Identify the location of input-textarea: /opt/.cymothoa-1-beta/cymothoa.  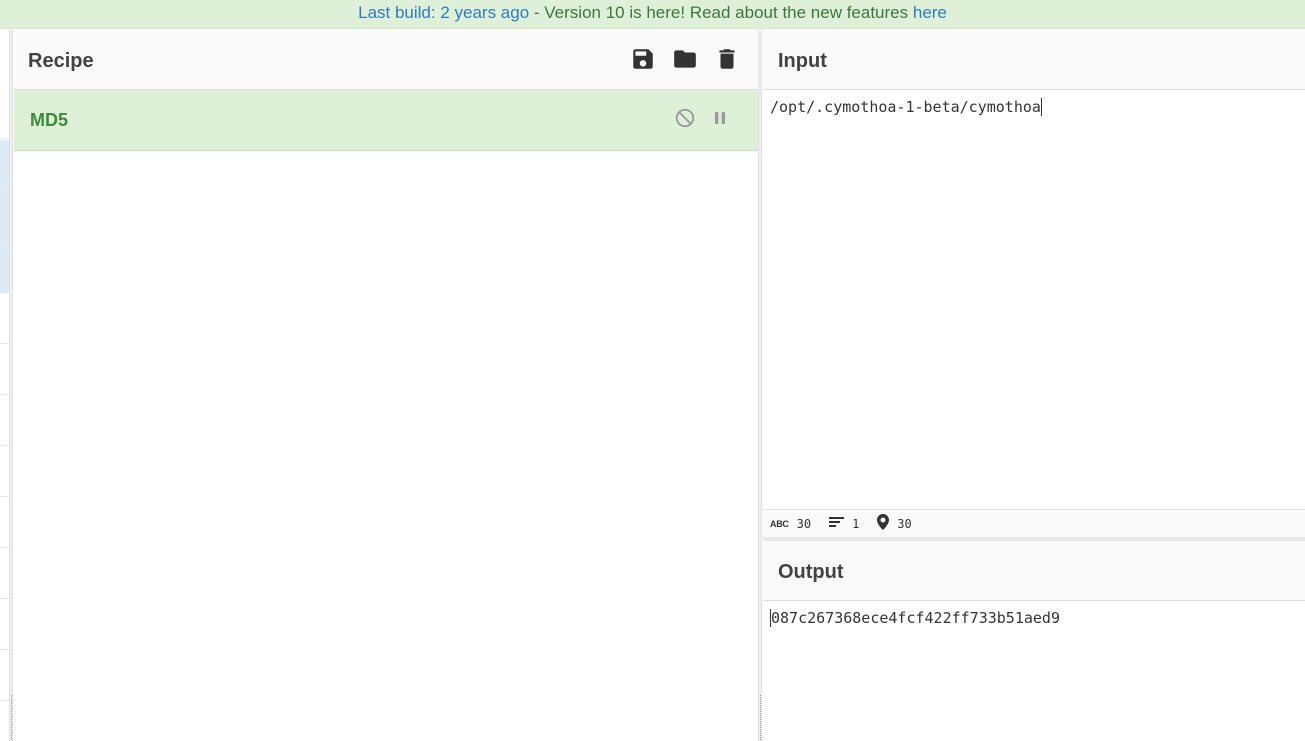
(906, 107).